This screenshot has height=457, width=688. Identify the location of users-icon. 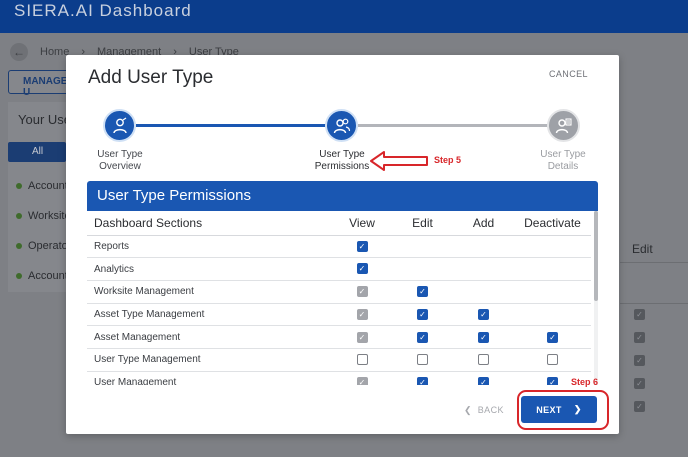
(341, 125).